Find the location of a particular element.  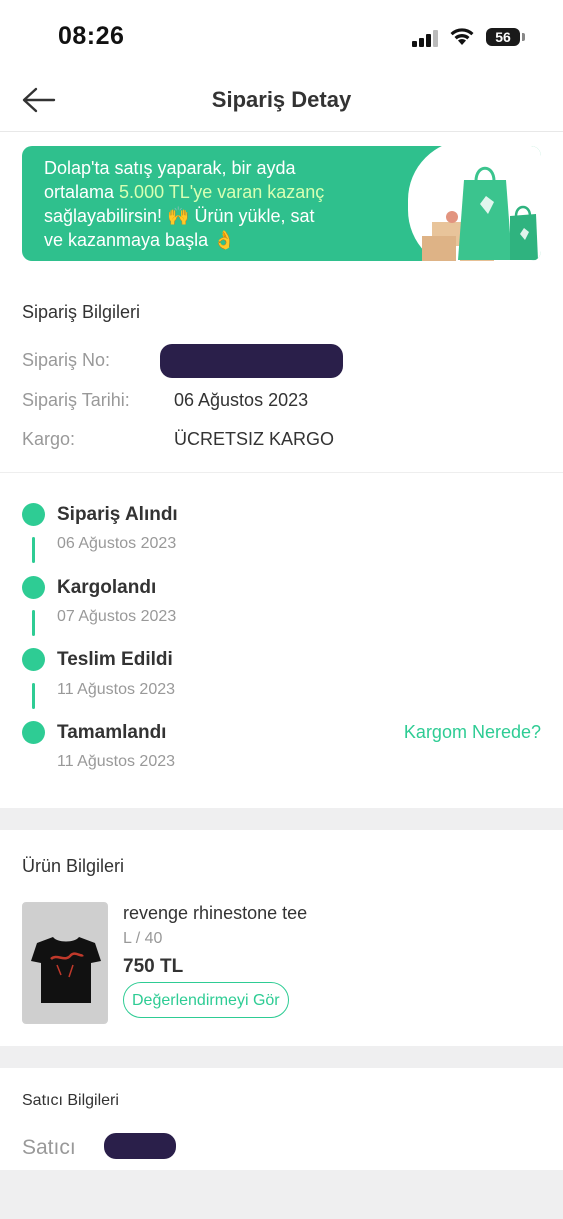

tshirt-image is located at coordinates (65, 963).